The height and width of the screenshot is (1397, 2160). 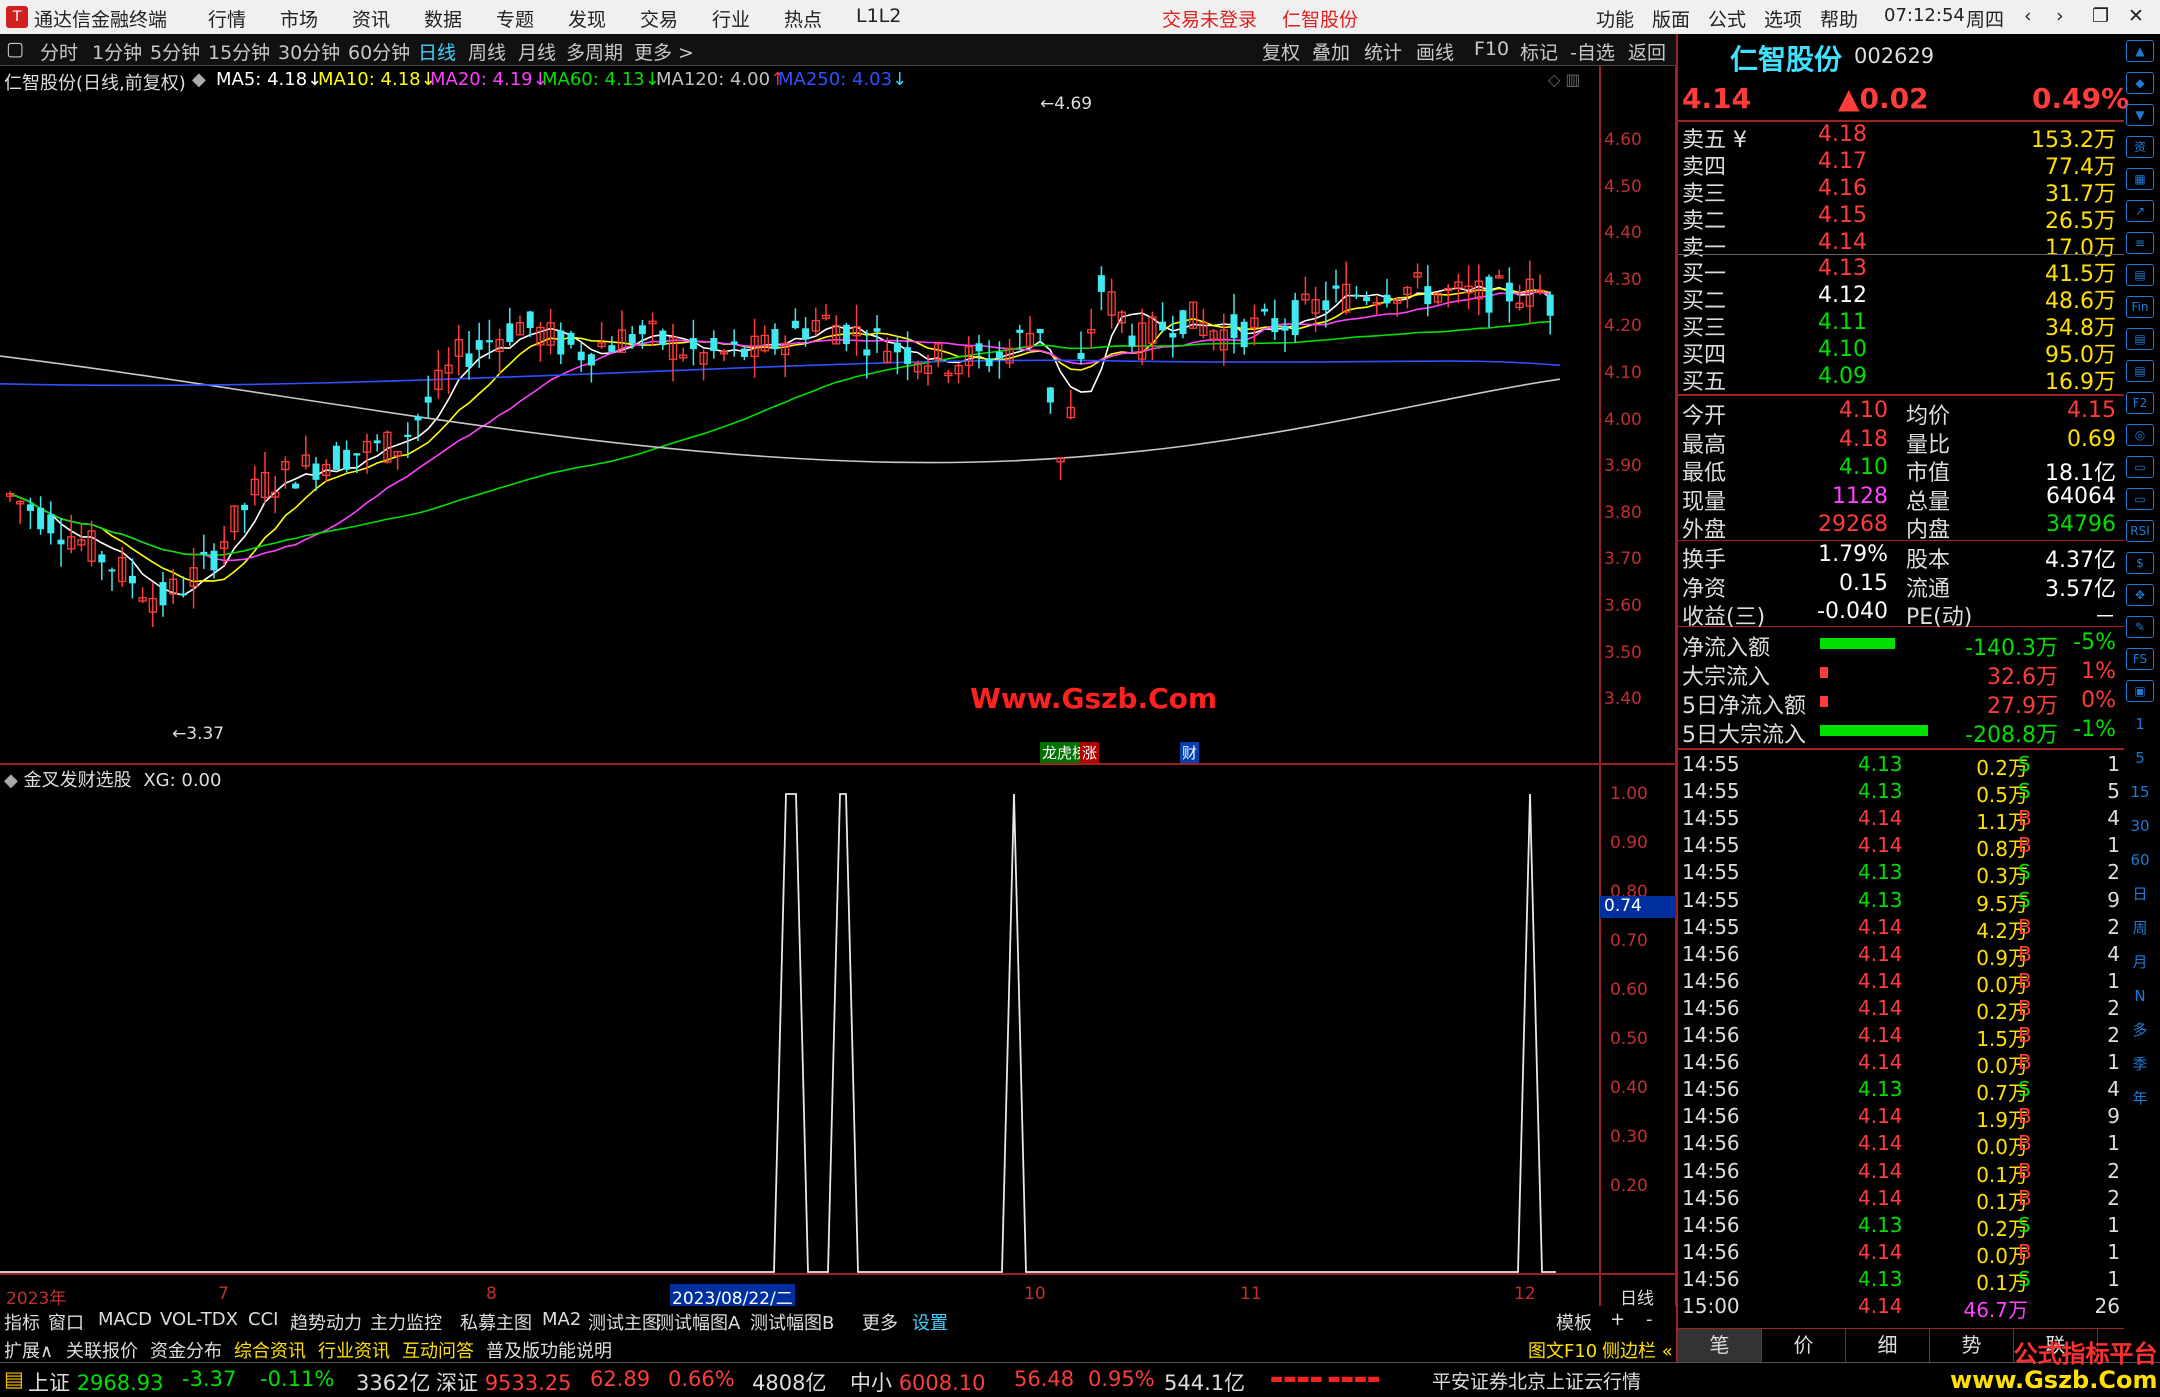 I want to click on extension-tab: 关联报价, so click(x=102, y=1350).